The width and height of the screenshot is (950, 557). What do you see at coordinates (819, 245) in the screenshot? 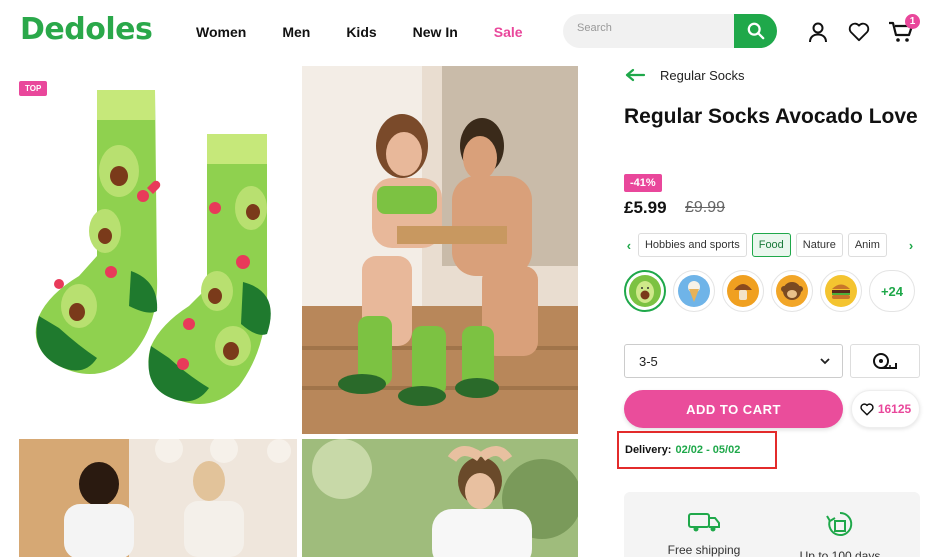
I see `chip-nature: Nature` at bounding box center [819, 245].